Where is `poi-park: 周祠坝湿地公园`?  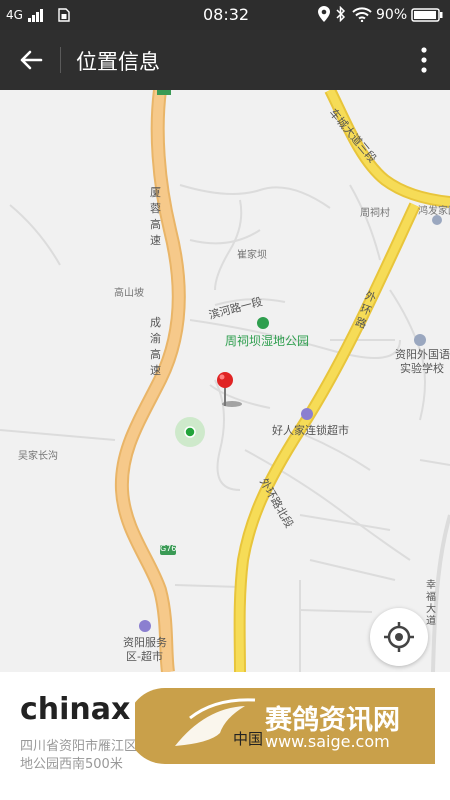
poi-park: 周祠坝湿地公园 is located at coordinates (267, 340).